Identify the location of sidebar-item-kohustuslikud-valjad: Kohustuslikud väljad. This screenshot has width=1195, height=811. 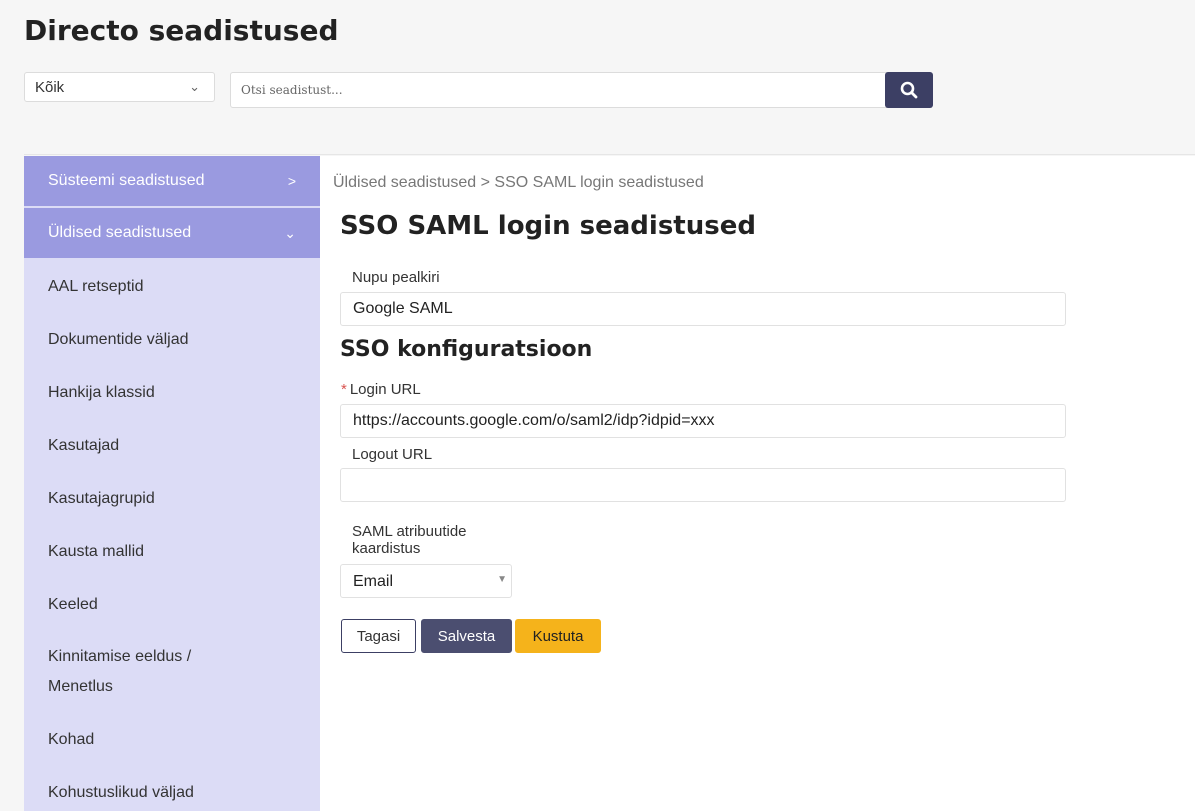
(172, 788).